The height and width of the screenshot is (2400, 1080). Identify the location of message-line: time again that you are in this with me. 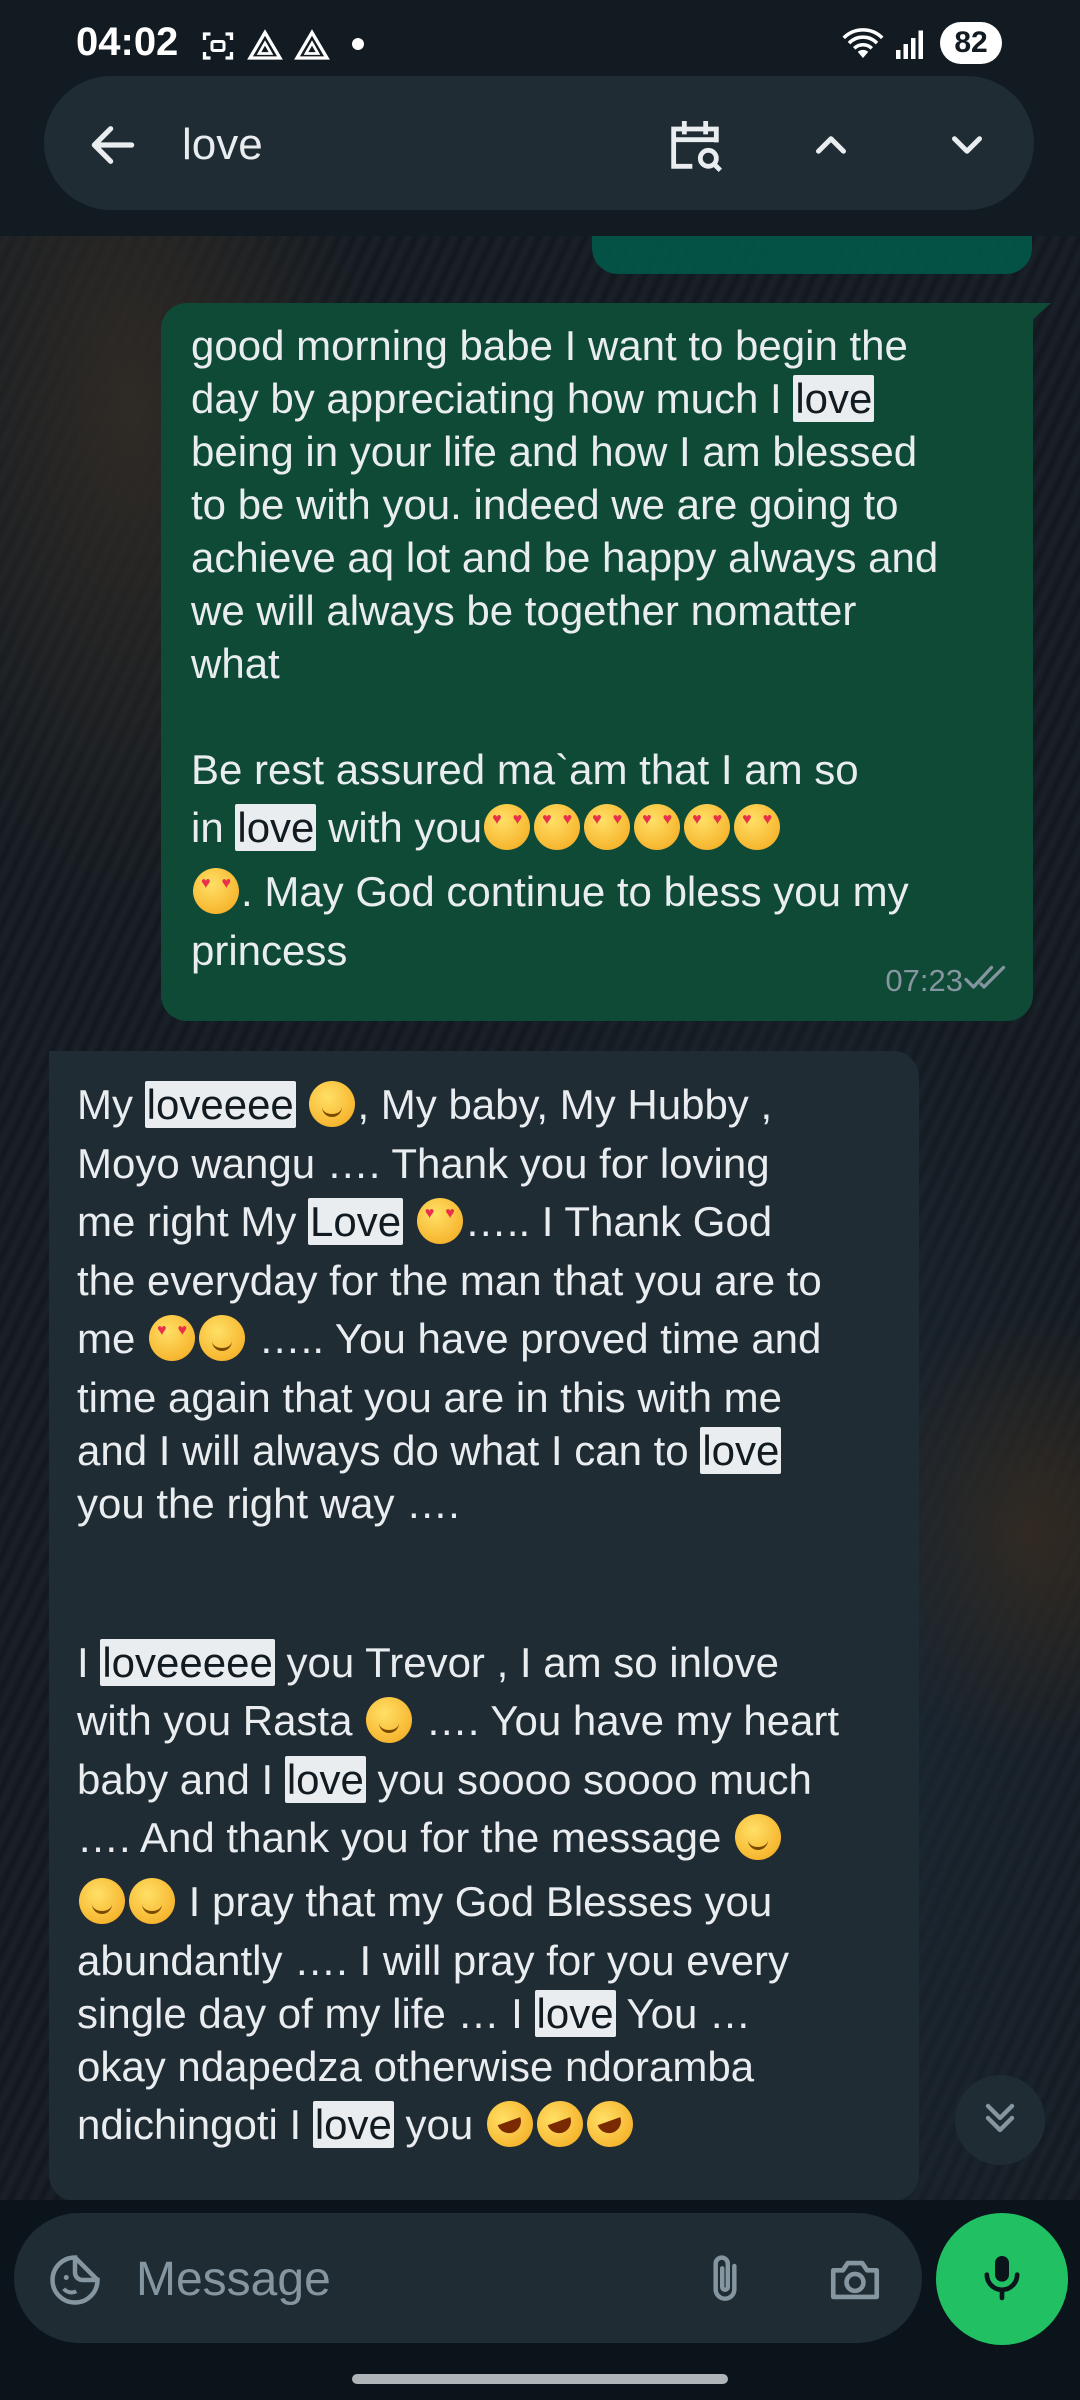
(484, 1397).